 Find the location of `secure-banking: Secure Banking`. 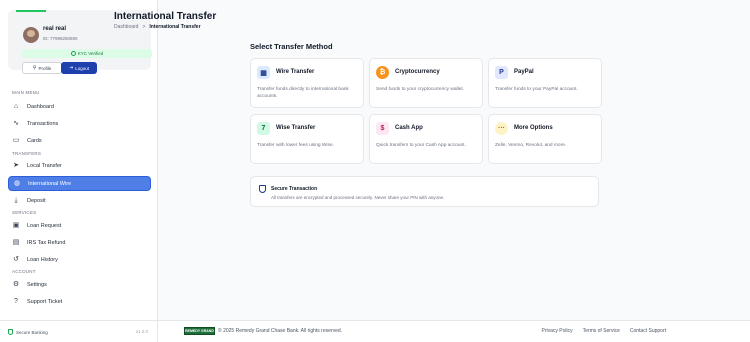

secure-banking: Secure Banking is located at coordinates (28, 332).